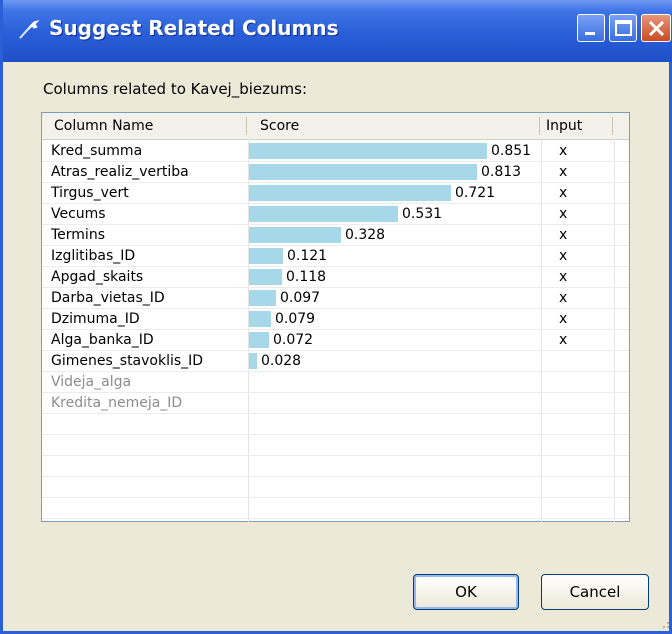 The height and width of the screenshot is (634, 672). What do you see at coordinates (95, 319) in the screenshot?
I see `column-name-cell: Dzimuma_ID` at bounding box center [95, 319].